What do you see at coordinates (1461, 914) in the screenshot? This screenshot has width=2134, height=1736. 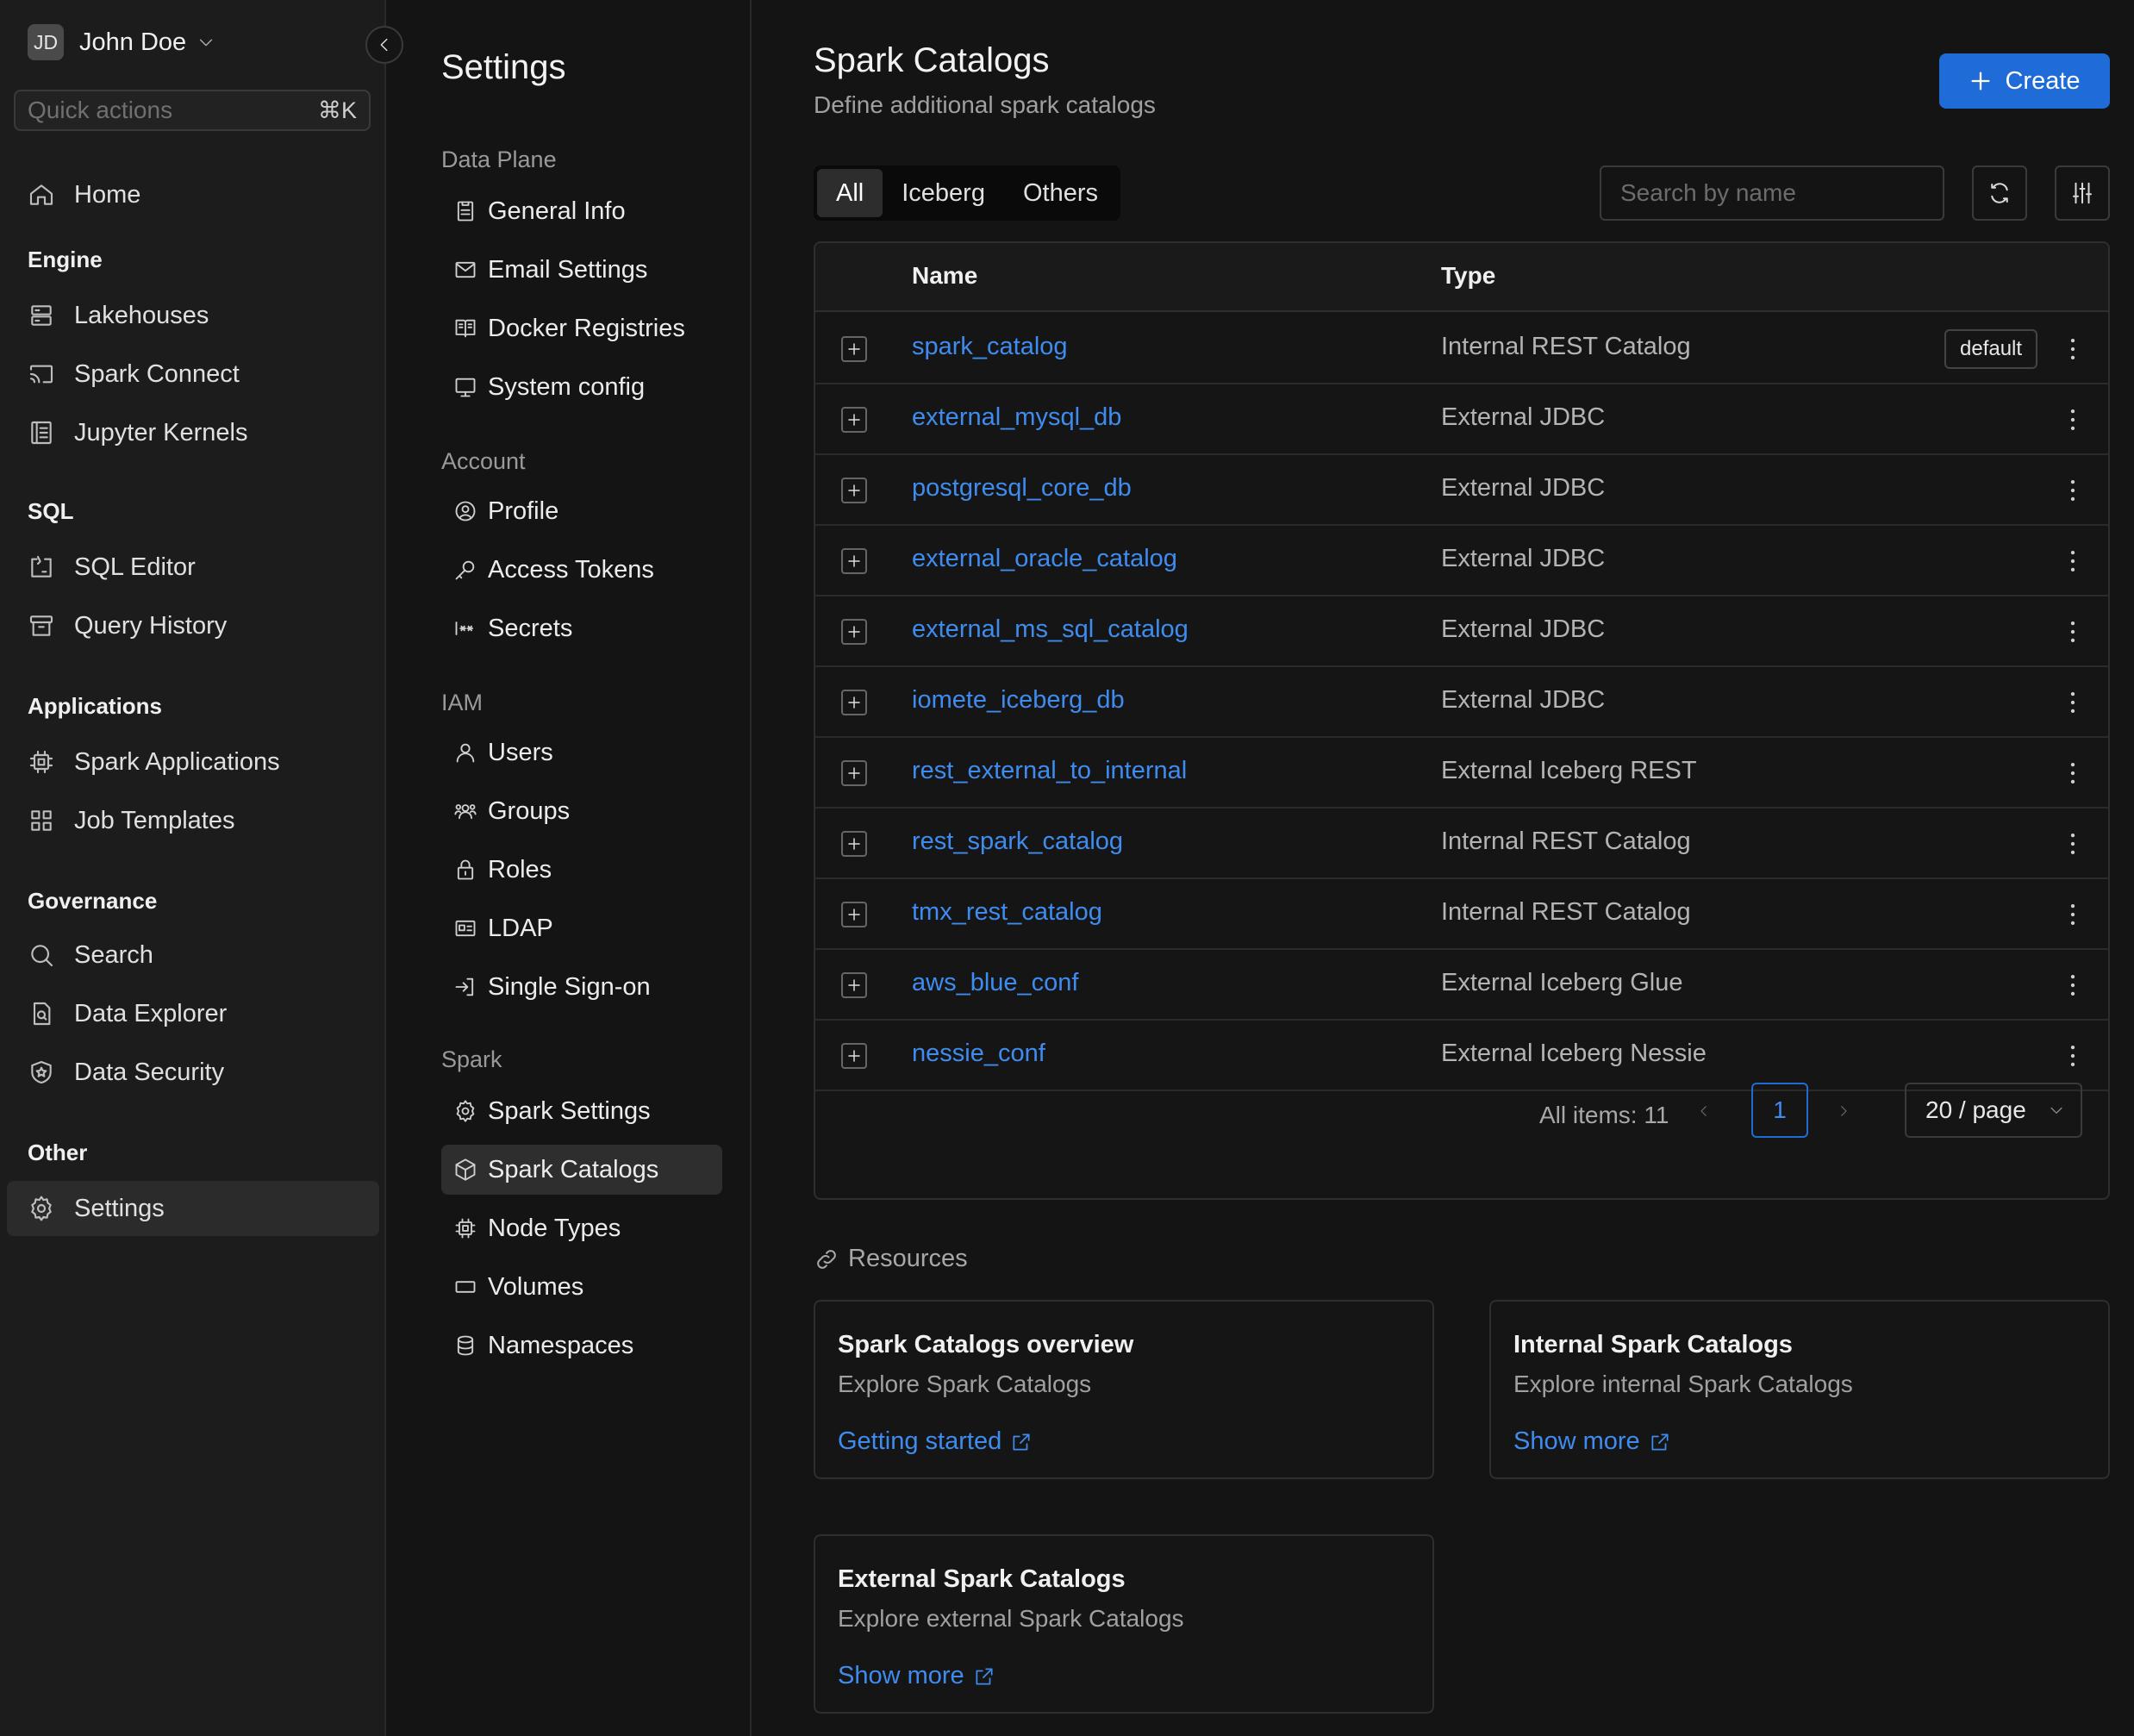 I see `table-row: tmx_rest_catalog Internal REST Catalog` at bounding box center [1461, 914].